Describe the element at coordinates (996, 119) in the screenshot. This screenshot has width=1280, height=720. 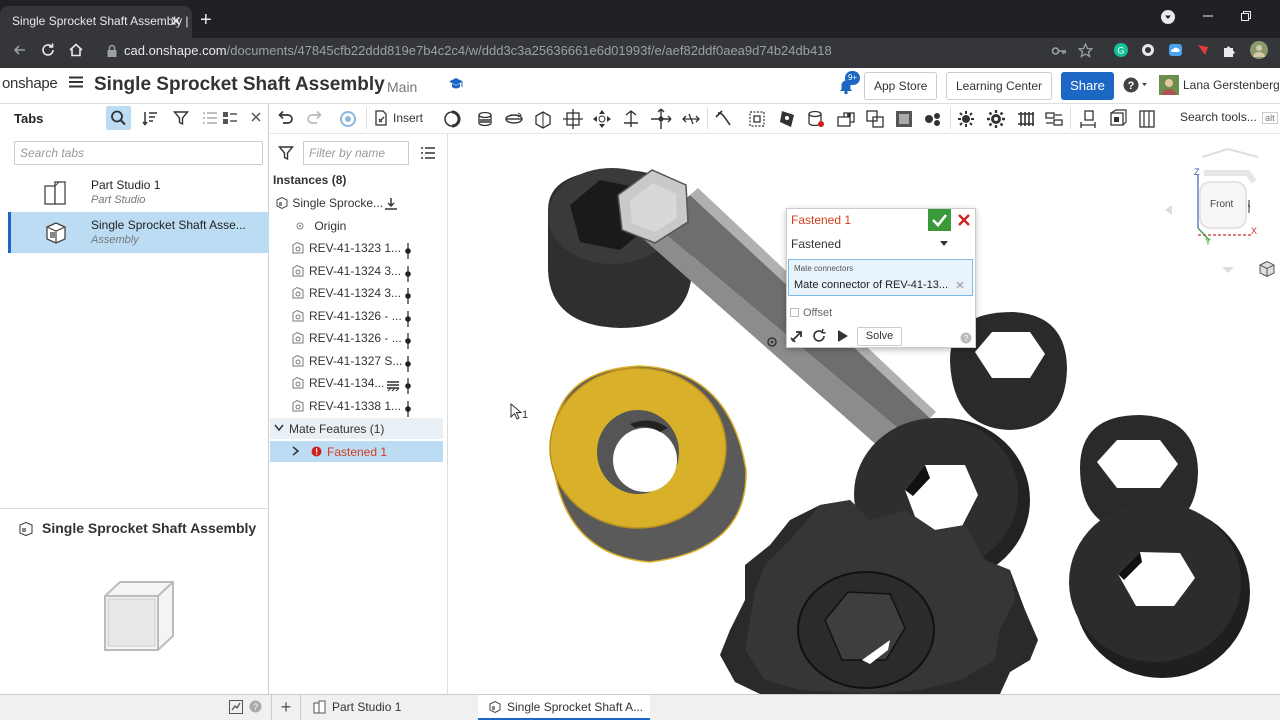
I see `pattern-icon` at that location.